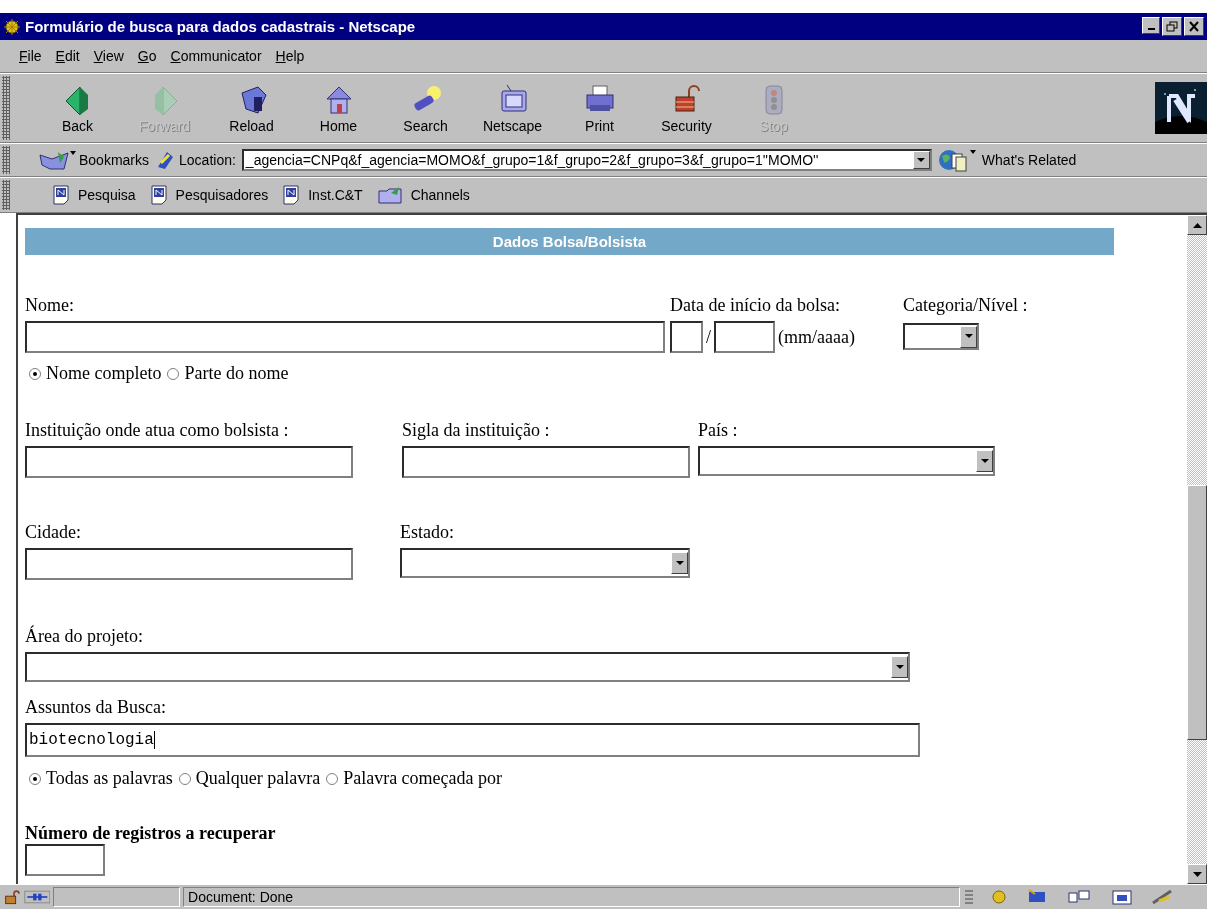 Image resolution: width=1207 pixels, height=909 pixels. Describe the element at coordinates (104, 373) in the screenshot. I see `radio-label: Nome completo` at that location.